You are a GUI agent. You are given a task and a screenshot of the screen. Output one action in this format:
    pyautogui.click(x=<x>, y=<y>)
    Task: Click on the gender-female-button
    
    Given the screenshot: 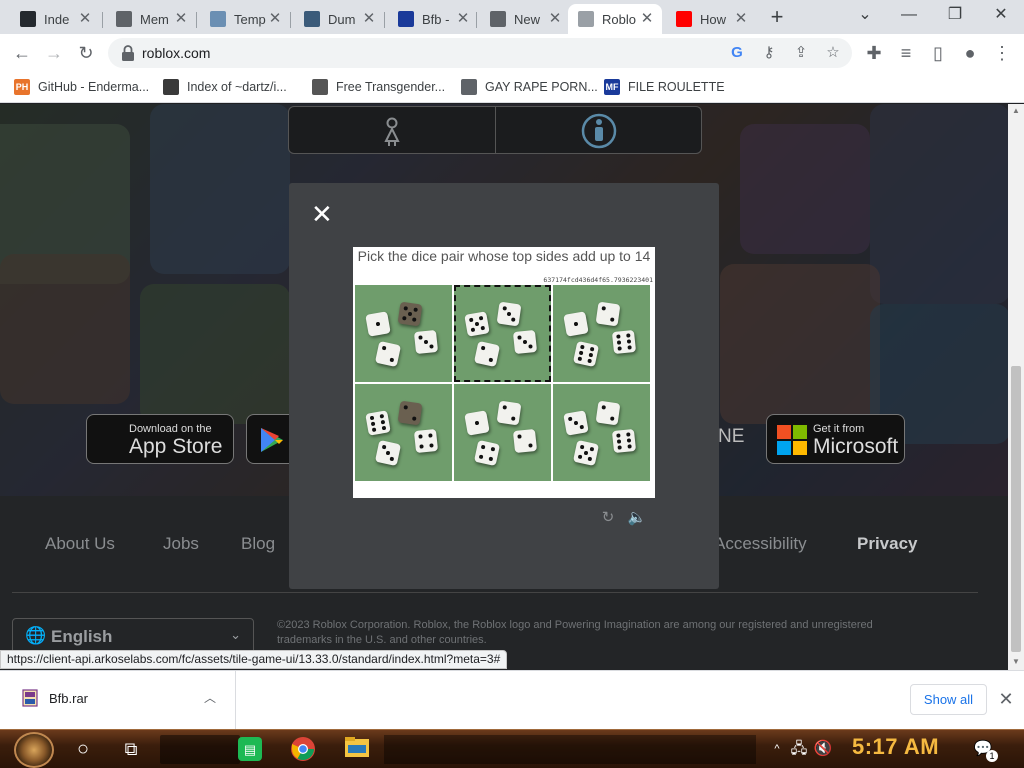 What is the action you would take?
    pyautogui.click(x=392, y=130)
    